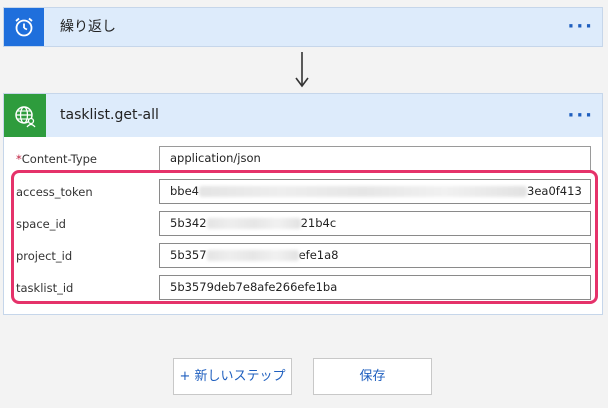 Image resolution: width=608 pixels, height=408 pixels. What do you see at coordinates (303, 27) in the screenshot?
I see `trigger-card: 繰り返し ···` at bounding box center [303, 27].